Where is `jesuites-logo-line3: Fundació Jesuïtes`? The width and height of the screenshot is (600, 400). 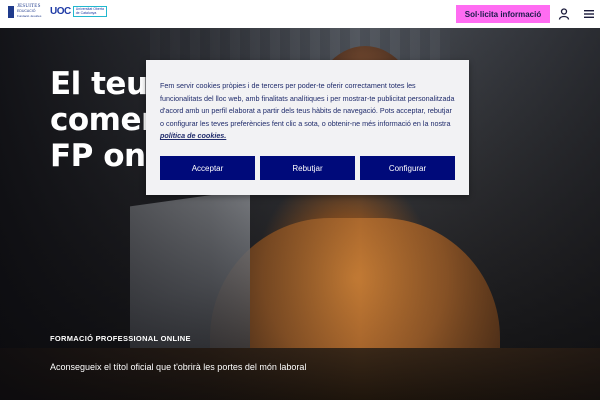
jesuites-logo-line3: Fundació Jesuïtes is located at coordinates (29, 15).